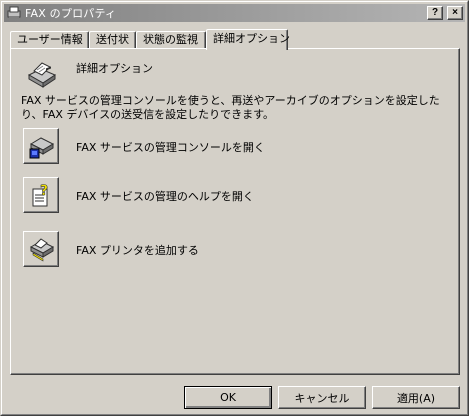 The image size is (469, 416). What do you see at coordinates (248, 39) in the screenshot?
I see `tab-advanced-options: 詳細オプション` at bounding box center [248, 39].